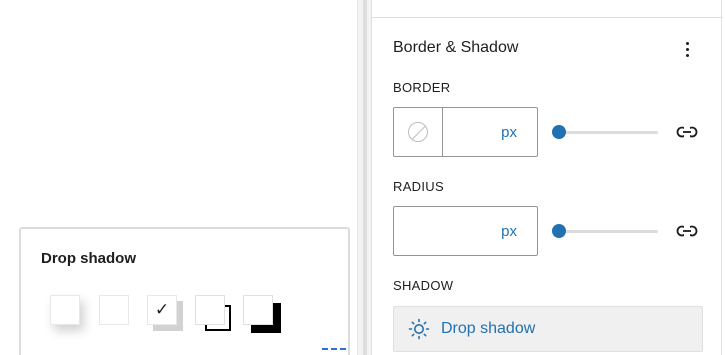  What do you see at coordinates (89, 258) in the screenshot?
I see `popover-title: Drop shadow` at bounding box center [89, 258].